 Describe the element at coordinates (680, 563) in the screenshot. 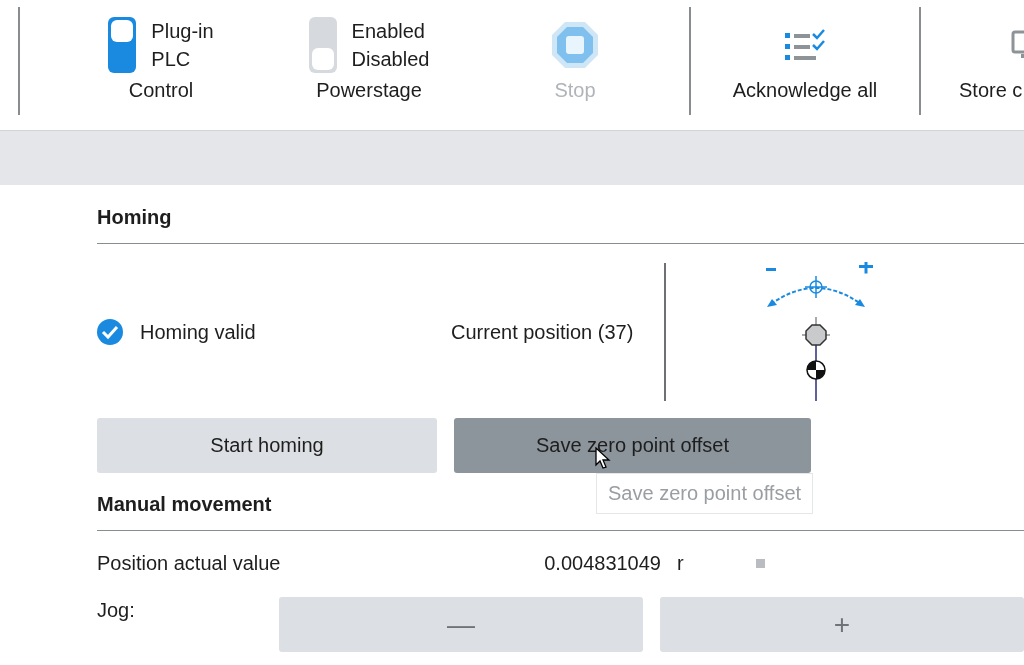

I see `unit-label: r` at that location.